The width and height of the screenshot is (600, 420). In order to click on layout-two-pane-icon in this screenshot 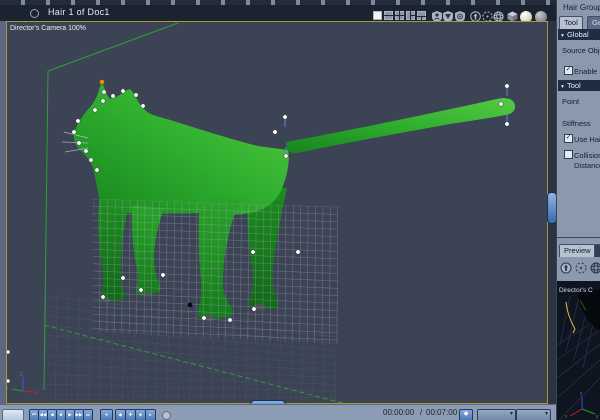, I will do `click(388, 15)`.